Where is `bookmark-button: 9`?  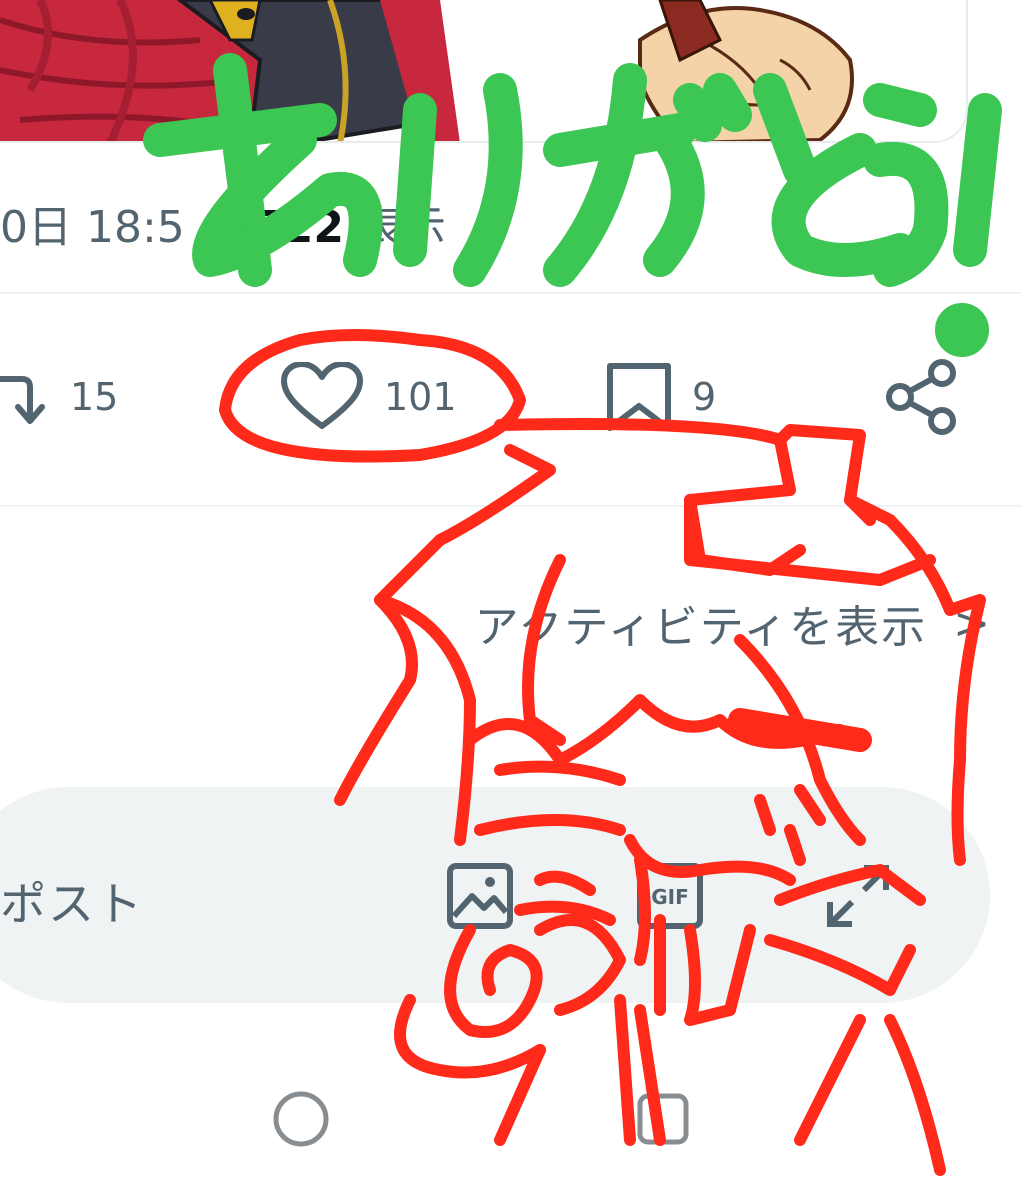
bookmark-button: 9 is located at coordinates (661, 397).